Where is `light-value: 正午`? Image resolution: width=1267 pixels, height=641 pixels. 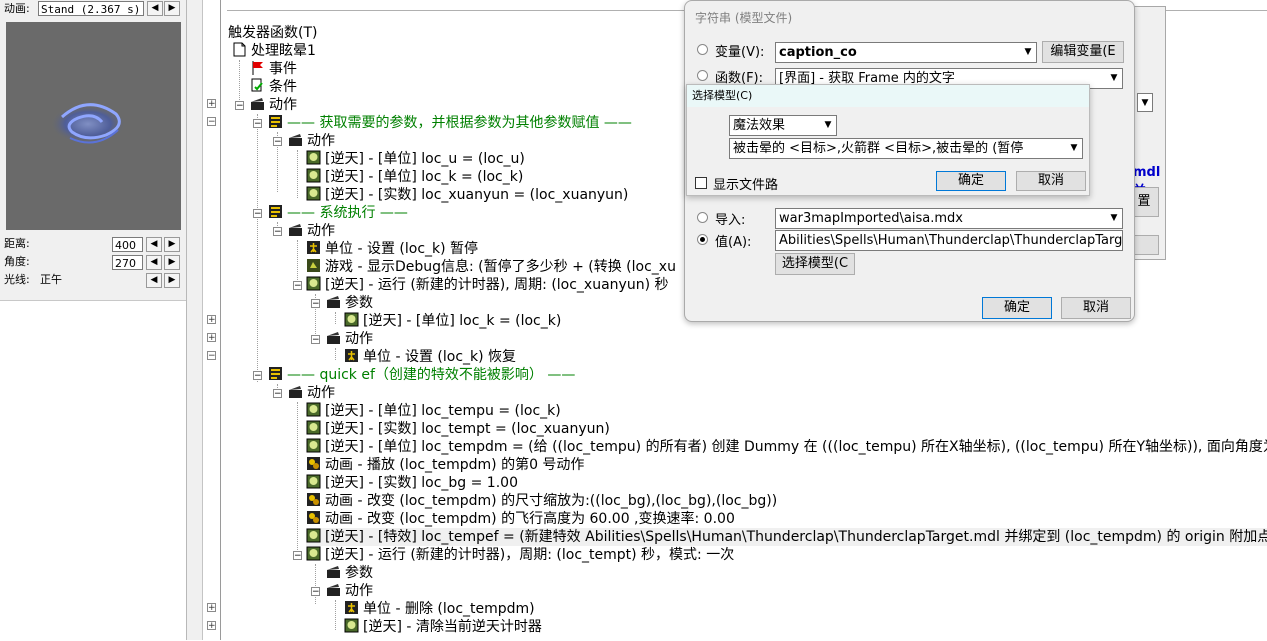
light-value: 正午 is located at coordinates (51, 279).